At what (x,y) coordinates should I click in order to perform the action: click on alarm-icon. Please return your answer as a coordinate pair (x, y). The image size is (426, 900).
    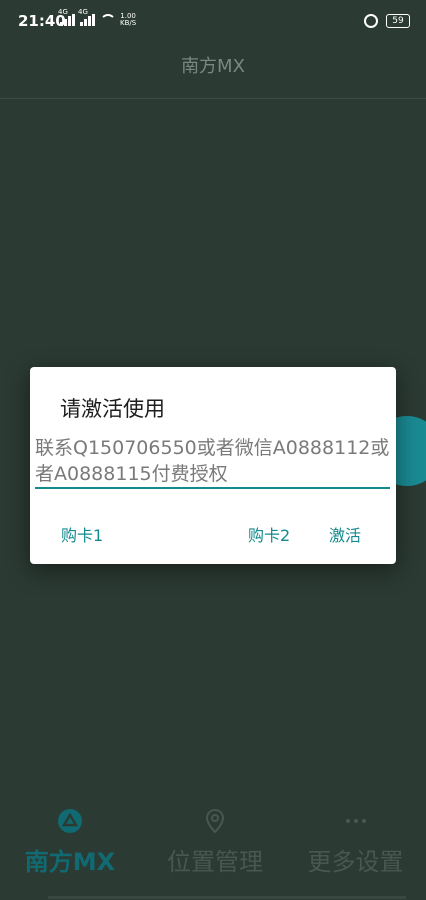
    Looking at the image, I should click on (371, 21).